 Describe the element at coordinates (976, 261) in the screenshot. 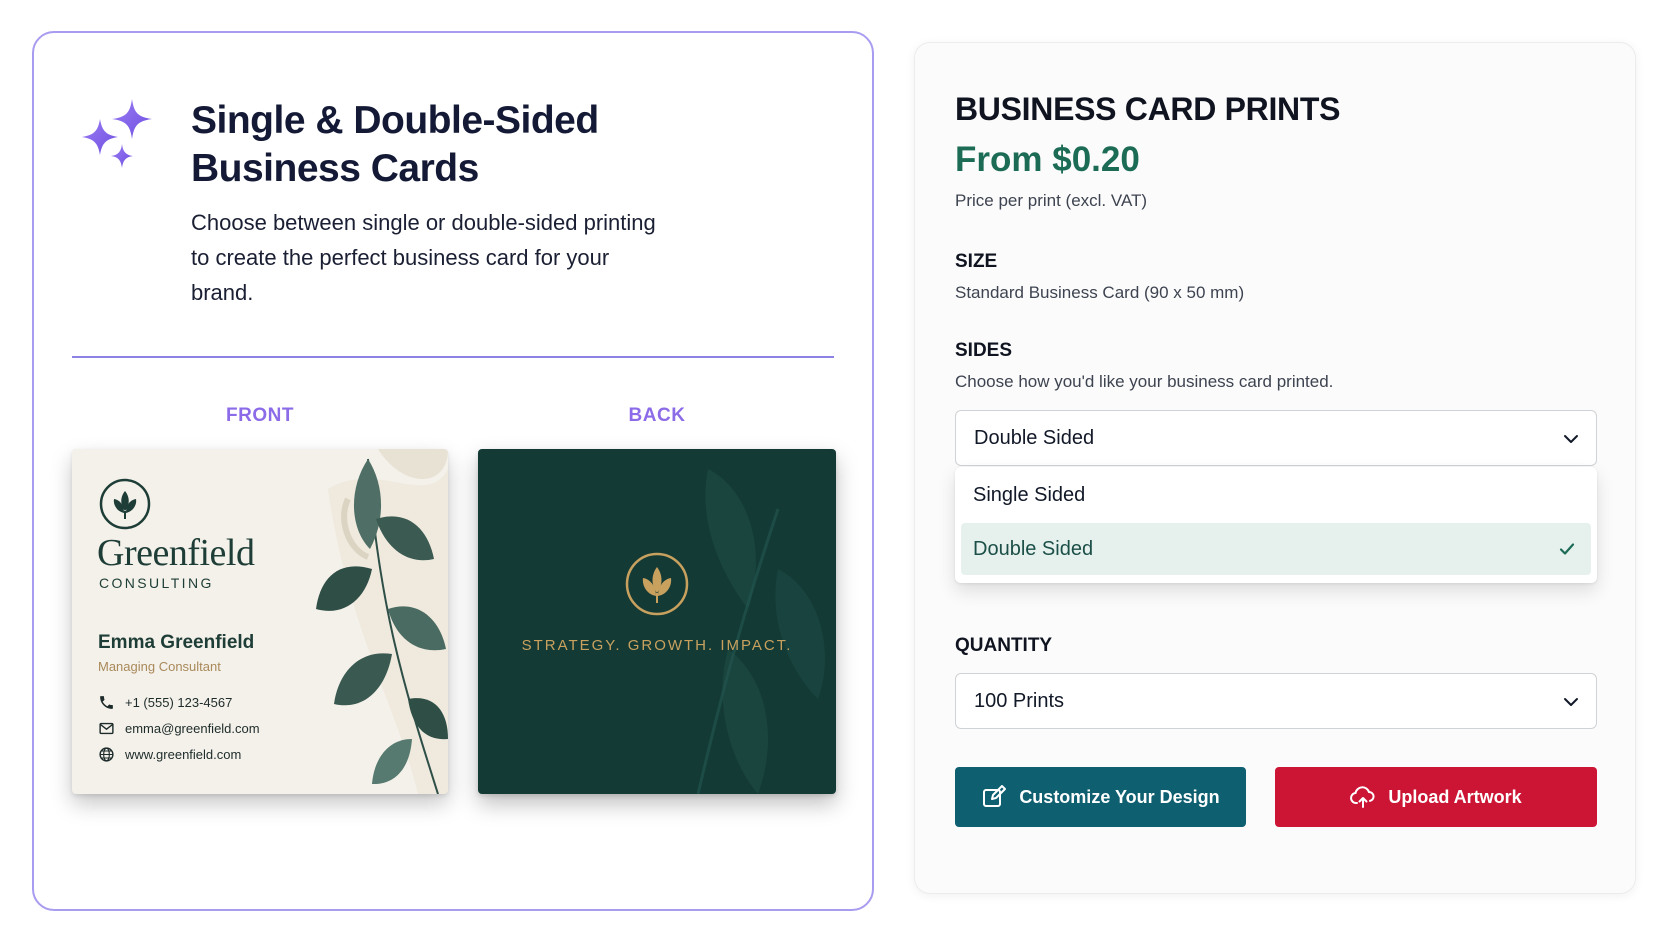

I see `size-label: SIZE` at that location.